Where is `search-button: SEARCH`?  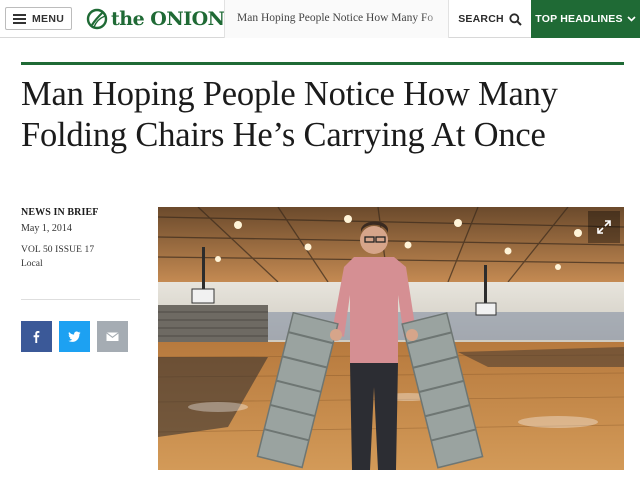 search-button: SEARCH is located at coordinates (490, 19).